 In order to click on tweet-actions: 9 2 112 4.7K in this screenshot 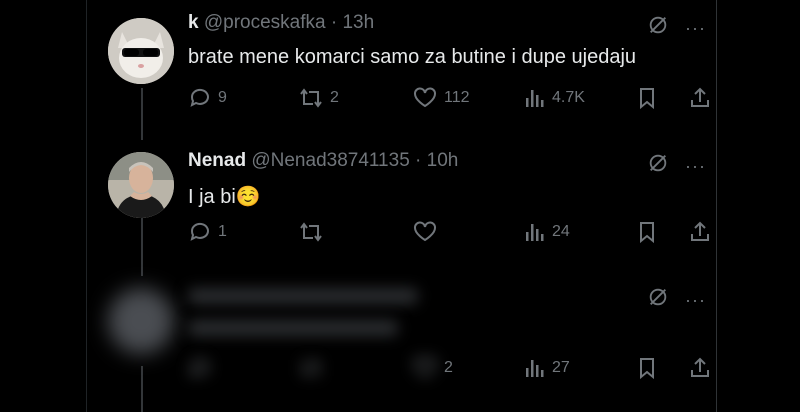, I will do `click(452, 100)`.